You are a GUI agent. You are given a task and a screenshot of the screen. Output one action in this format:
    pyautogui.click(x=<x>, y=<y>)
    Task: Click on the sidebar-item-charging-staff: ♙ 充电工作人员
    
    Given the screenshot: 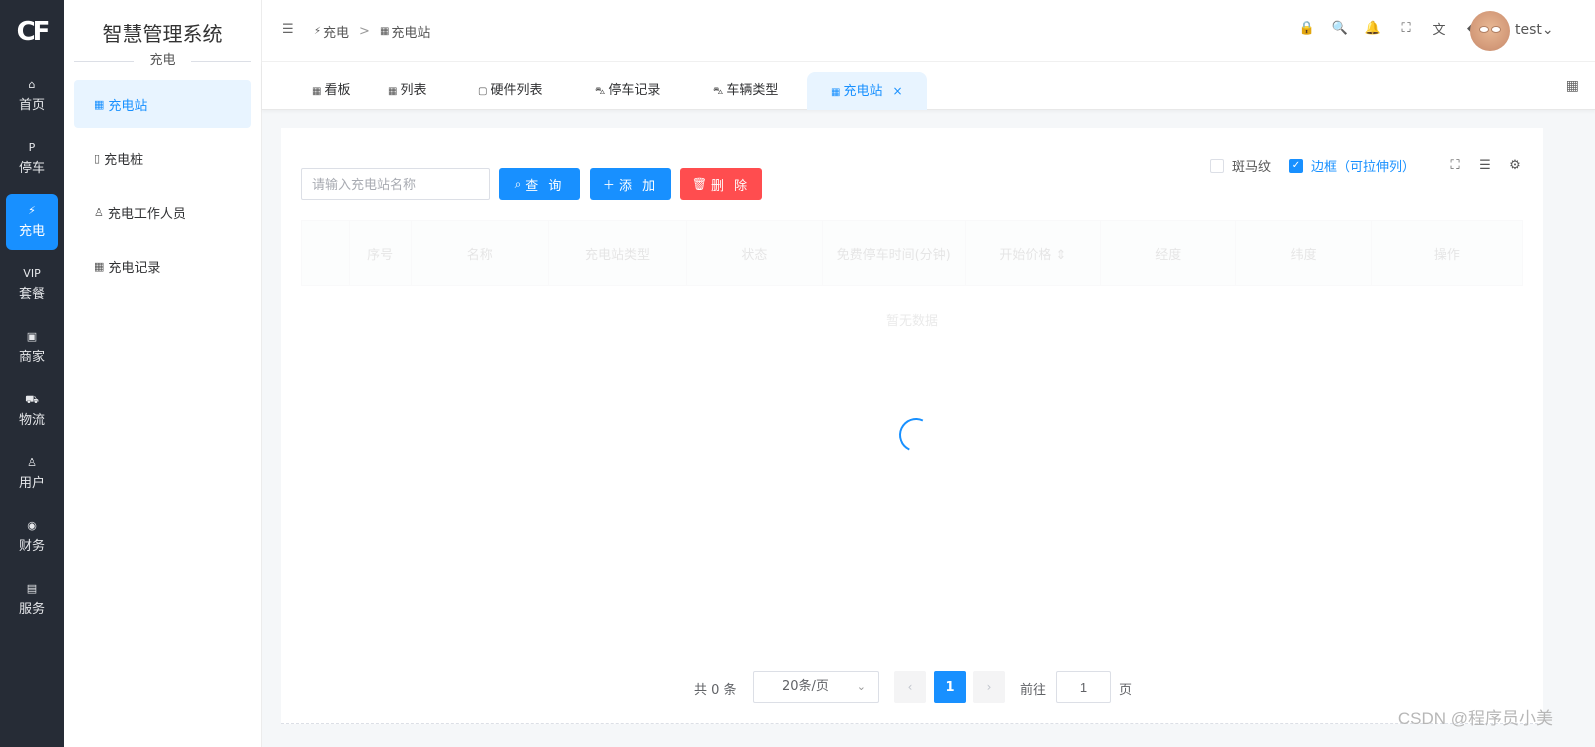 What is the action you would take?
    pyautogui.click(x=162, y=212)
    